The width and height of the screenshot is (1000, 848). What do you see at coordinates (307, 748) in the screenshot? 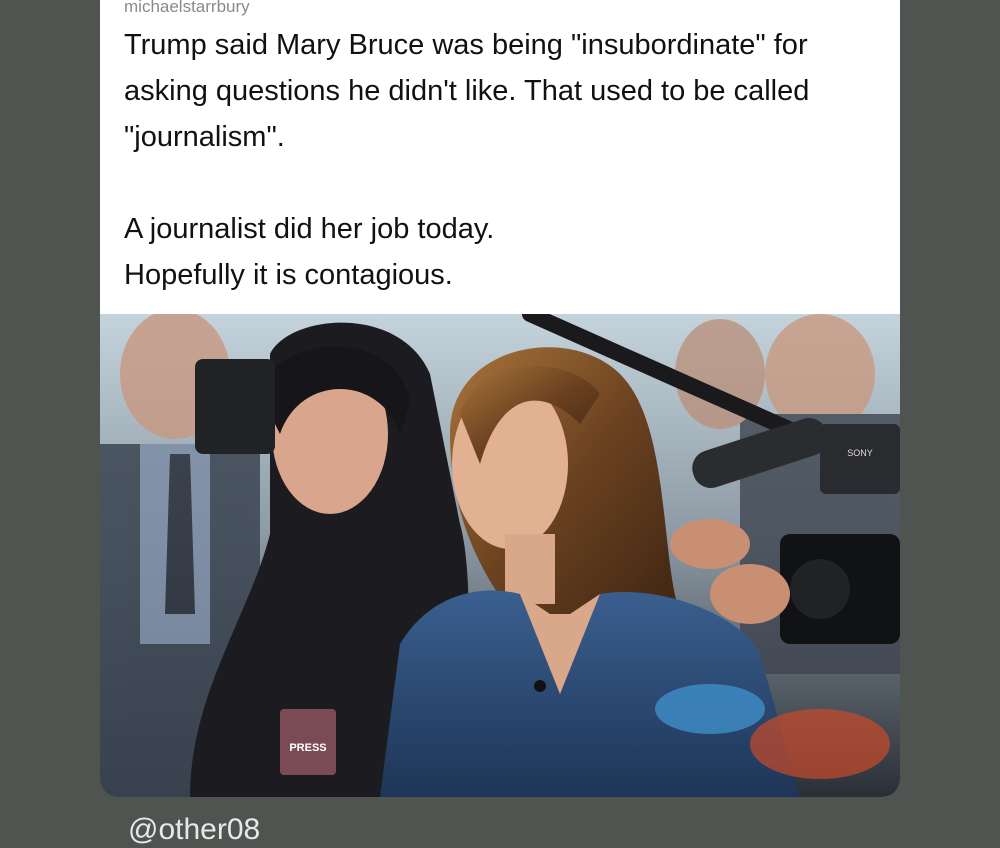
I see `press-badge-text: PRESS` at bounding box center [307, 748].